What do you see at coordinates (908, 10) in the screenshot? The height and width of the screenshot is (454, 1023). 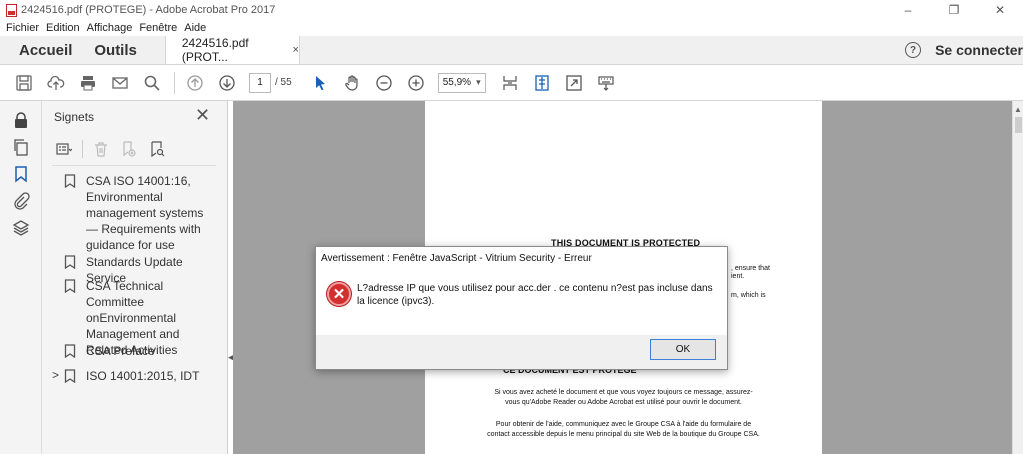 I see `minimize-button: –` at bounding box center [908, 10].